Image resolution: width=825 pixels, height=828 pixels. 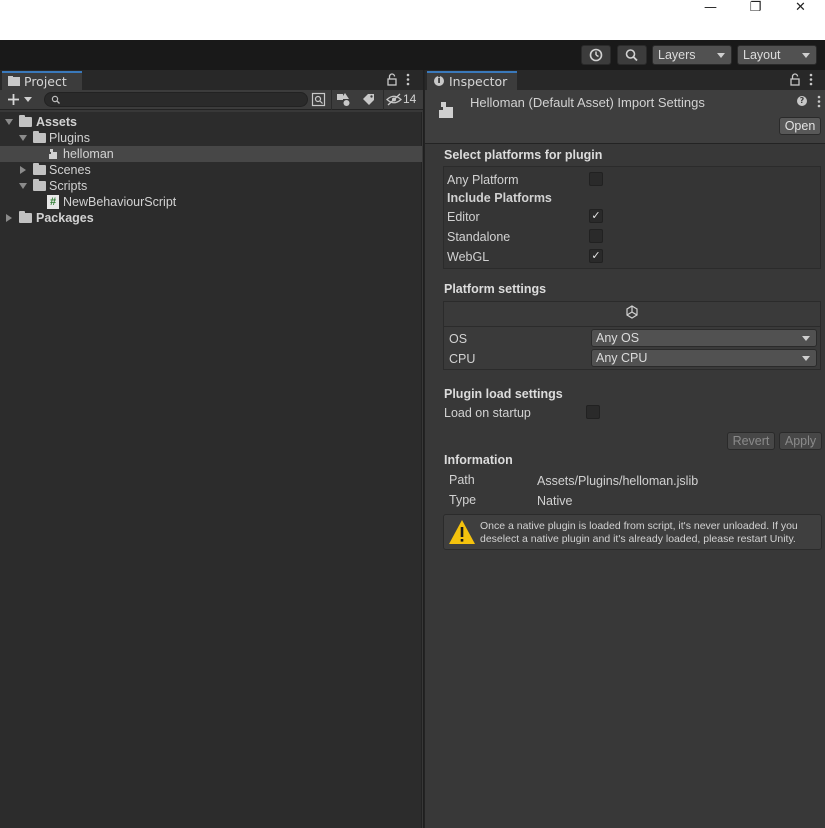 I want to click on history-button, so click(x=596, y=55).